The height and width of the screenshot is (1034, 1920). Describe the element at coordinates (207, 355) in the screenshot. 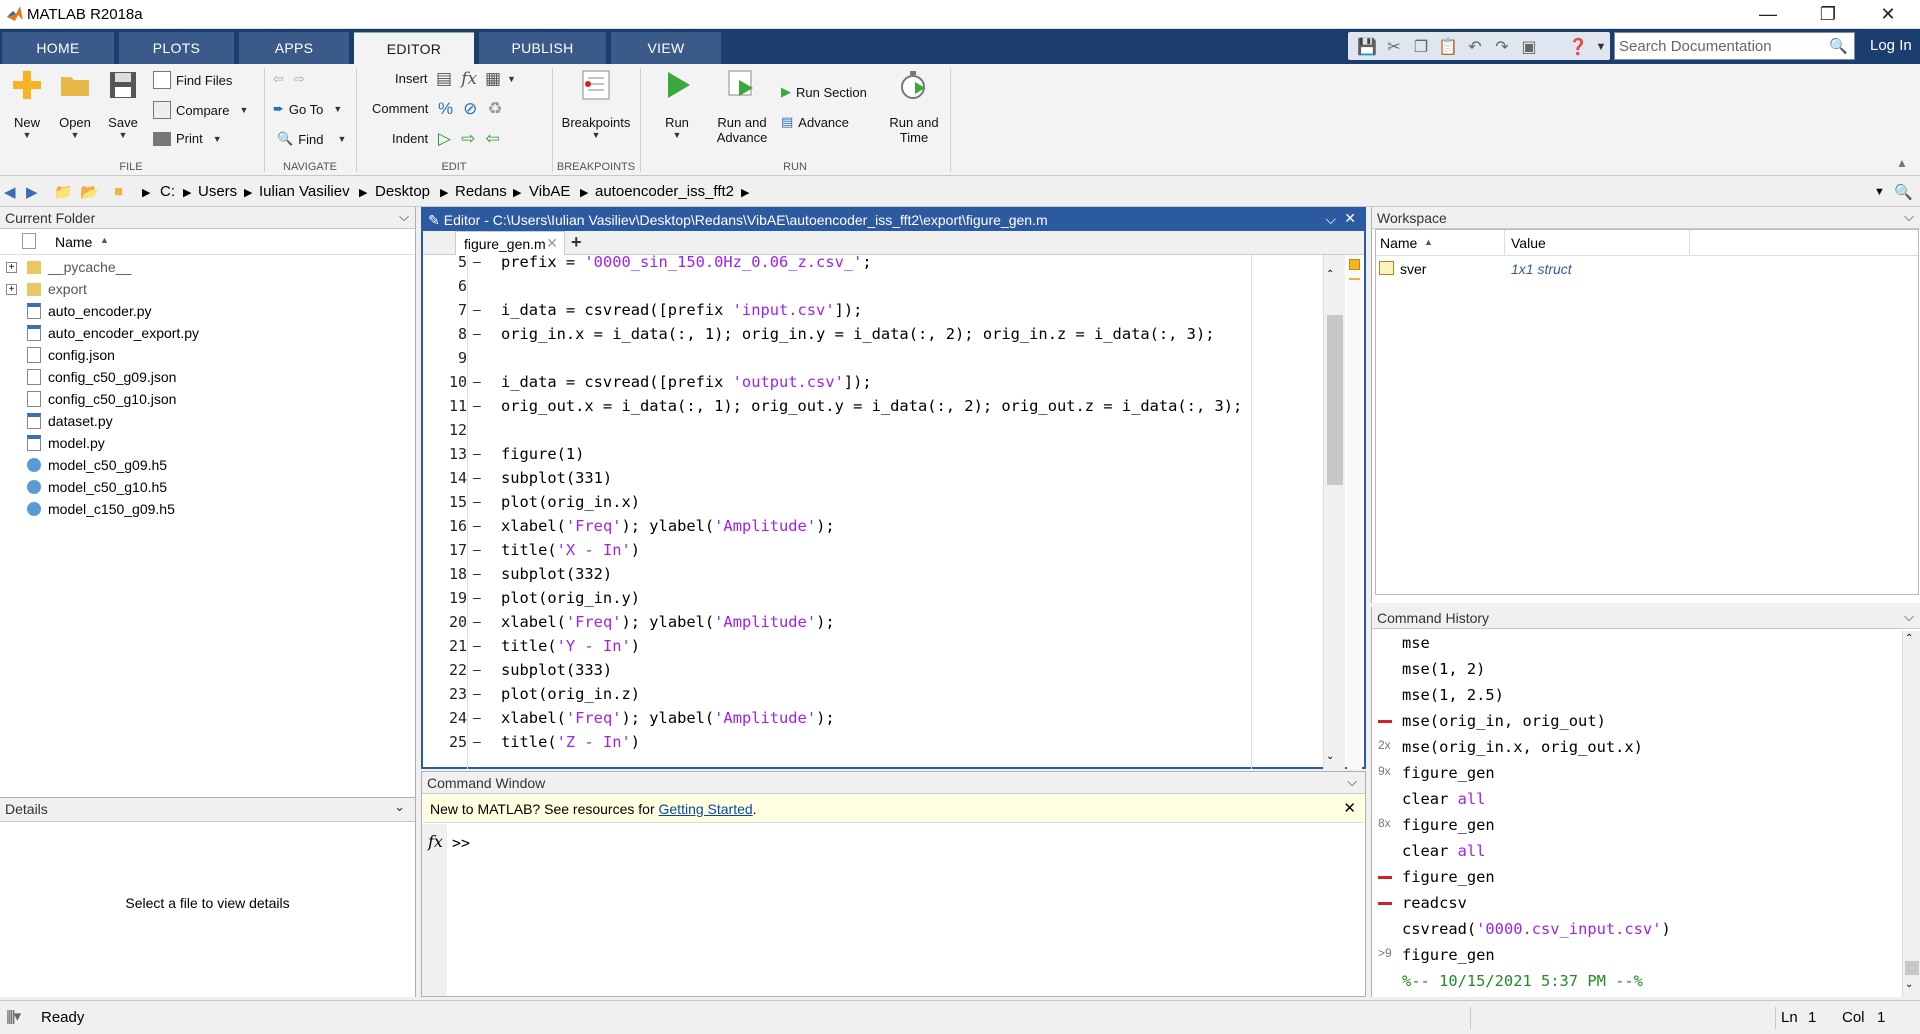

I see `list-item: config.json` at that location.